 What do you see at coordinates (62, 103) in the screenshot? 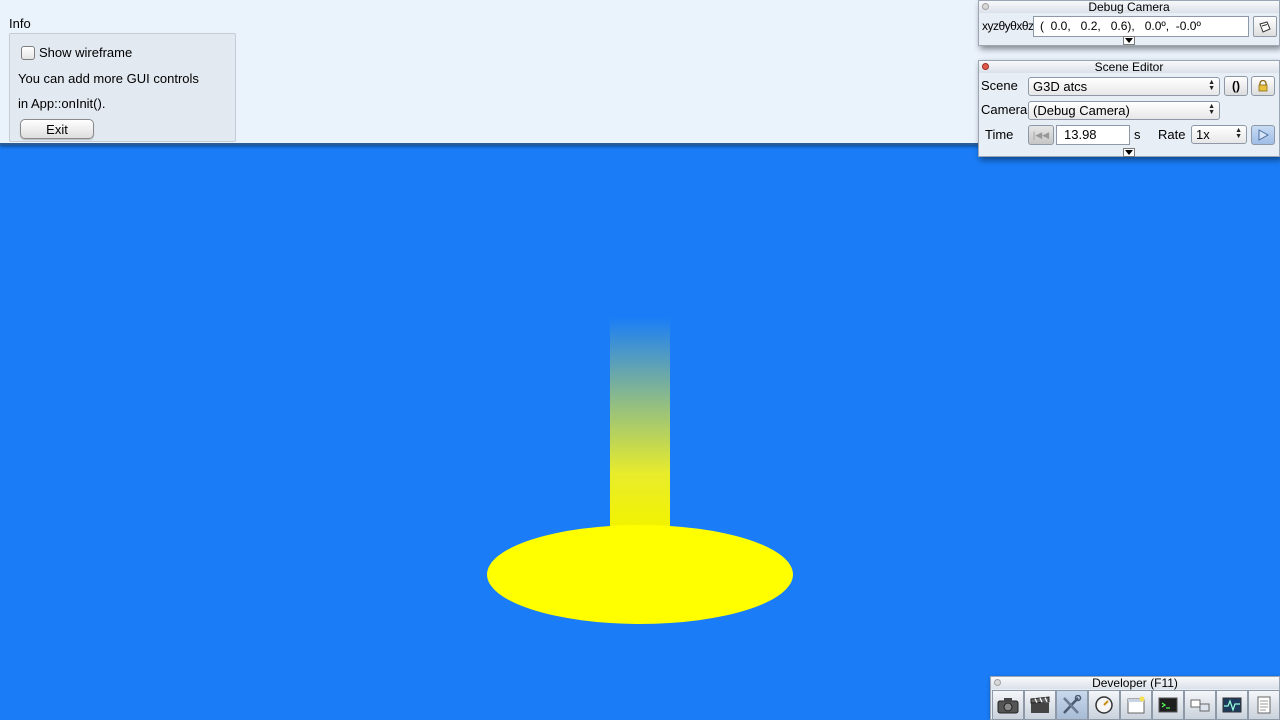
I see `info-text-line-2: in App::onInit().` at bounding box center [62, 103].